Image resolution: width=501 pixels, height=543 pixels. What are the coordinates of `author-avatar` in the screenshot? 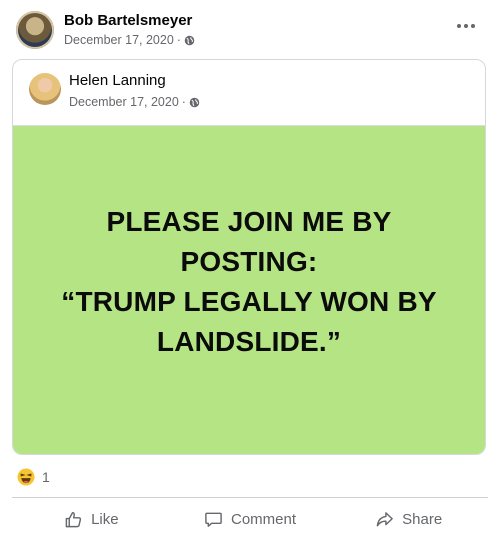 It's located at (35, 30).